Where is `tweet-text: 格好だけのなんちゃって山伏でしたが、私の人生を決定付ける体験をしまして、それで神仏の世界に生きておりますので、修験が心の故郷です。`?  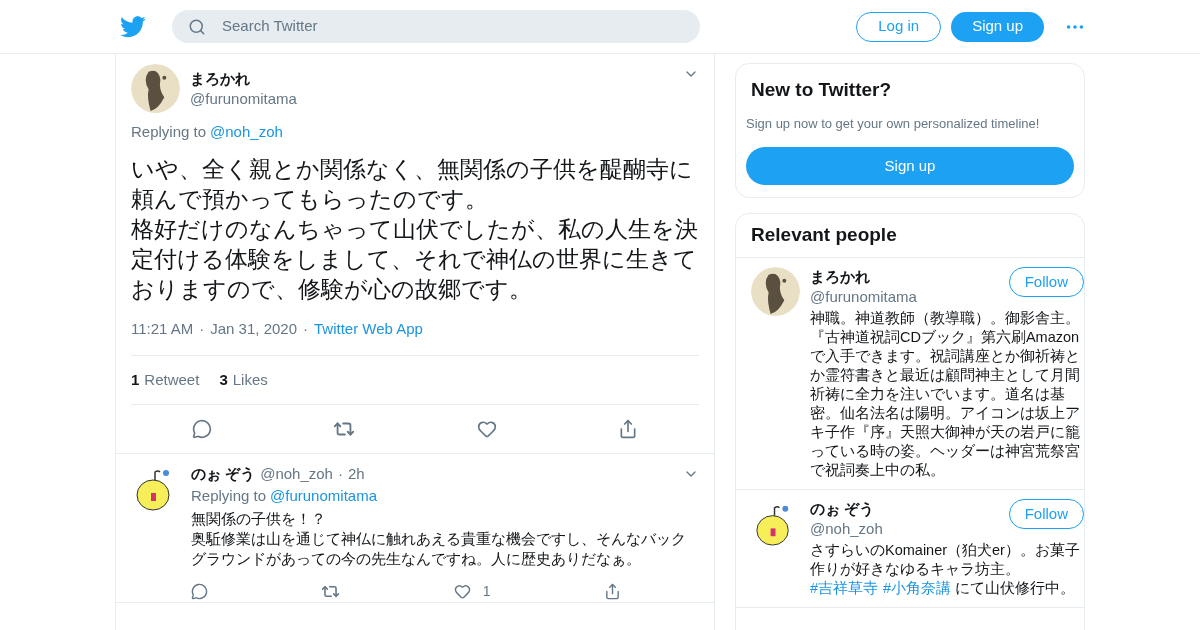
tweet-text: 格好だけのなんちゃって山伏でしたが、私の人生を決定付ける体験をしまして、それで神仏の世界に生きておりますので、修験が心の故郷です。 is located at coordinates (415, 259).